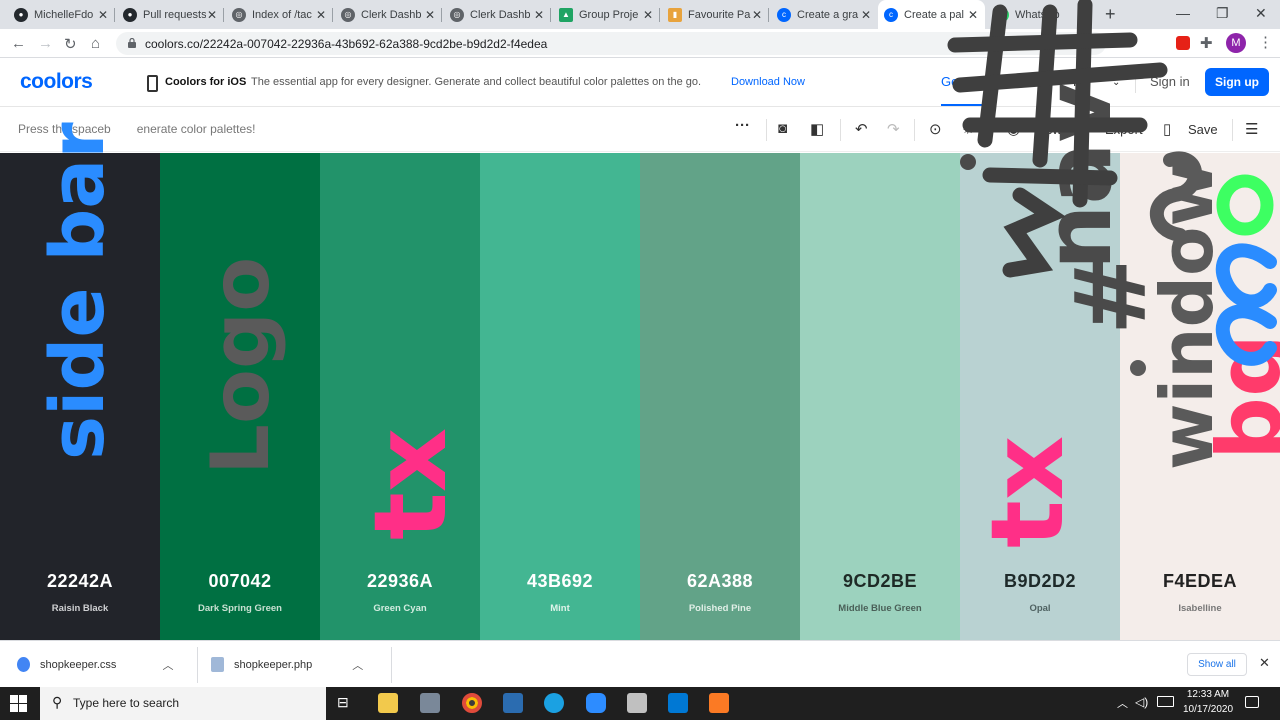  Describe the element at coordinates (56, 82) in the screenshot. I see `coolors-logo: coolors` at that location.